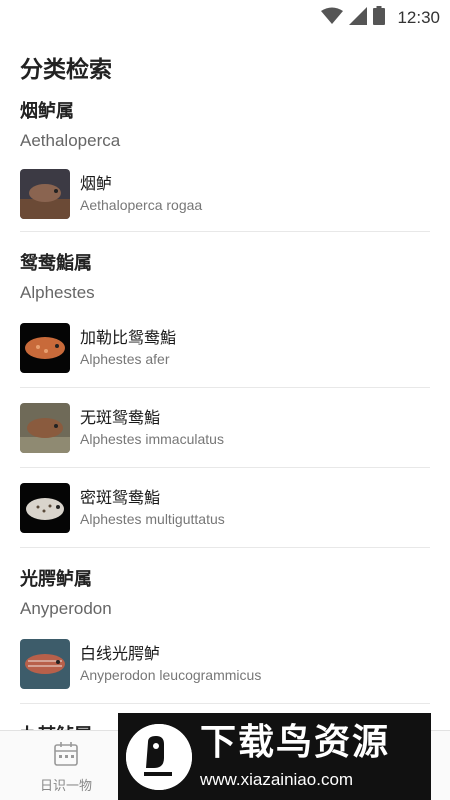  I want to click on status-bar: 12:30, so click(225, 15).